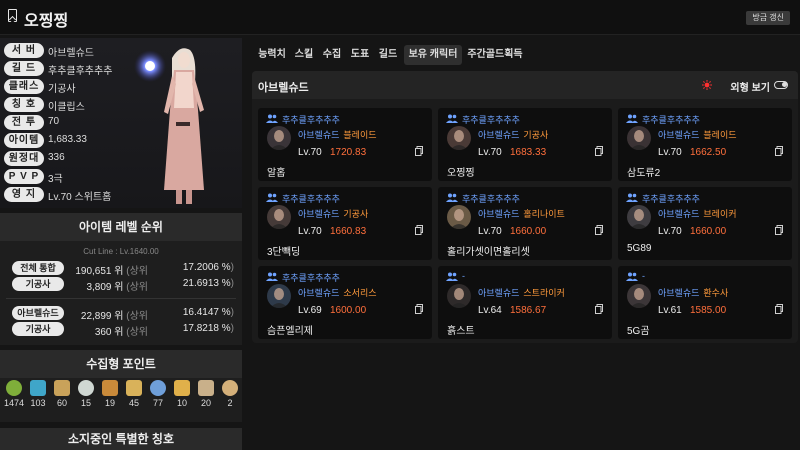 This screenshot has height=450, width=800. I want to click on item-level: 1662.50, so click(708, 152).